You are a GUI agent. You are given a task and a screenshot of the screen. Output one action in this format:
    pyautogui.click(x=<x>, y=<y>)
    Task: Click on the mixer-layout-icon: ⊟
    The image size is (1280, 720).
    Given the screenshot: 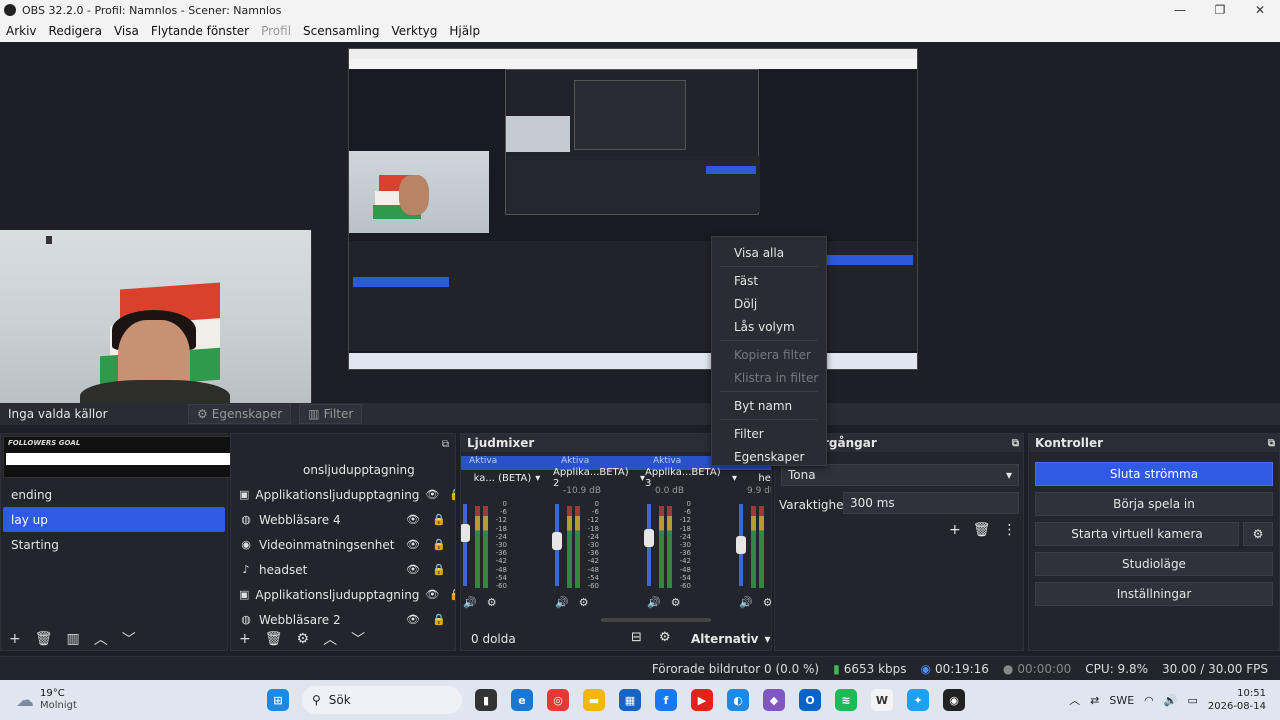 What is the action you would take?
    pyautogui.click(x=636, y=637)
    